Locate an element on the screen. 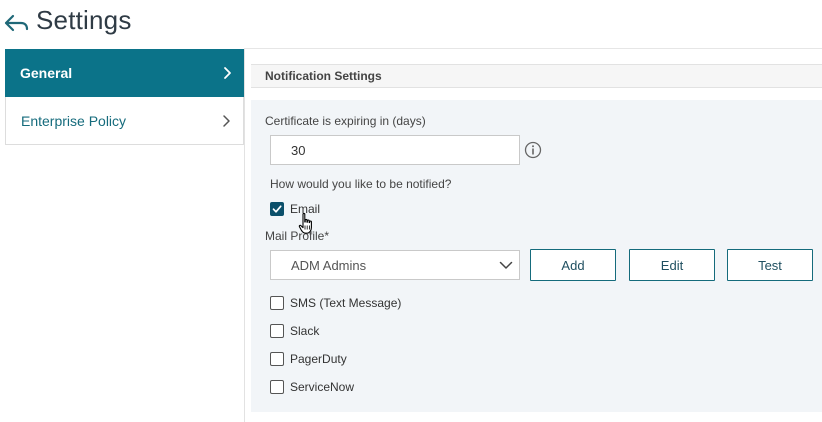 Image resolution: width=822 pixels, height=422 pixels. slack-checkbox-row: Slack is located at coordinates (294, 331).